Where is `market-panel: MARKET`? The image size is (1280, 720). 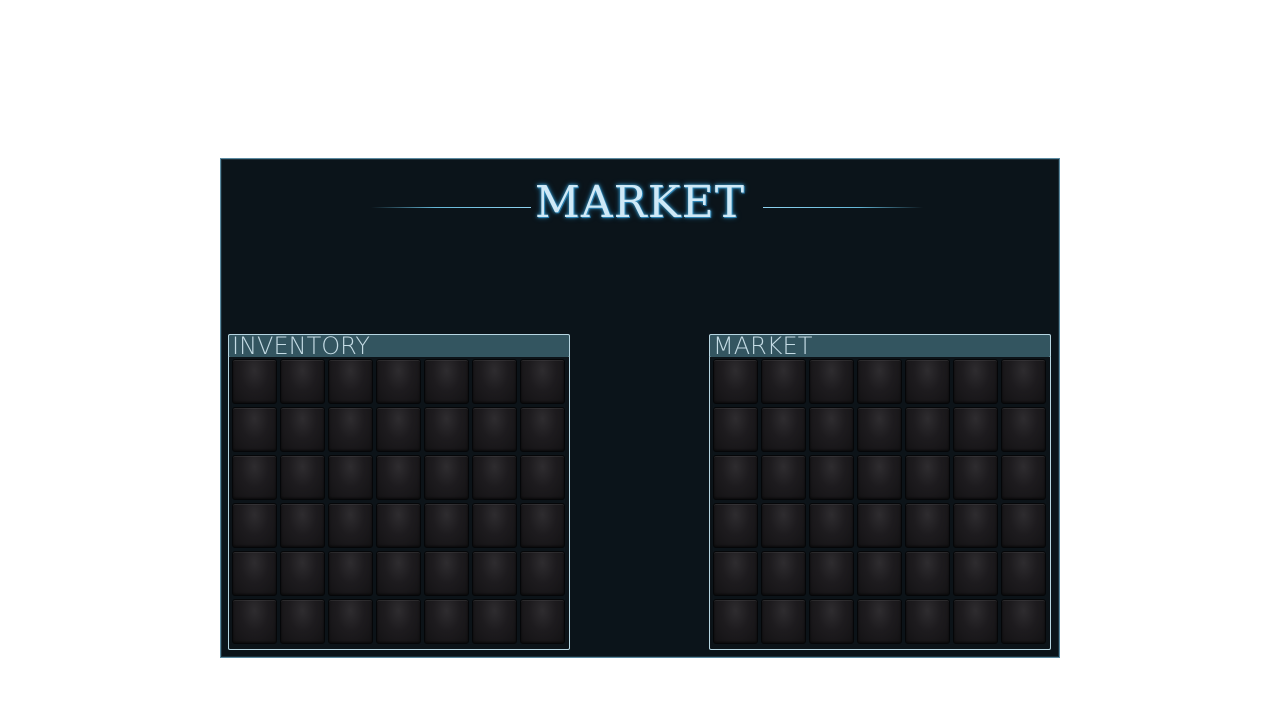
market-panel: MARKET is located at coordinates (880, 492).